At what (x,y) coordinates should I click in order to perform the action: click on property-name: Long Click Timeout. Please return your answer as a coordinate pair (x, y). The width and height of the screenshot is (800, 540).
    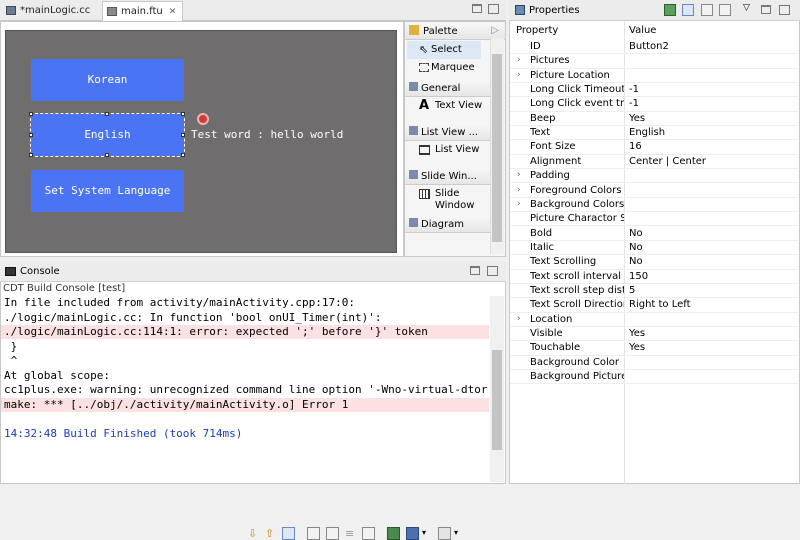
    Looking at the image, I should click on (577, 90).